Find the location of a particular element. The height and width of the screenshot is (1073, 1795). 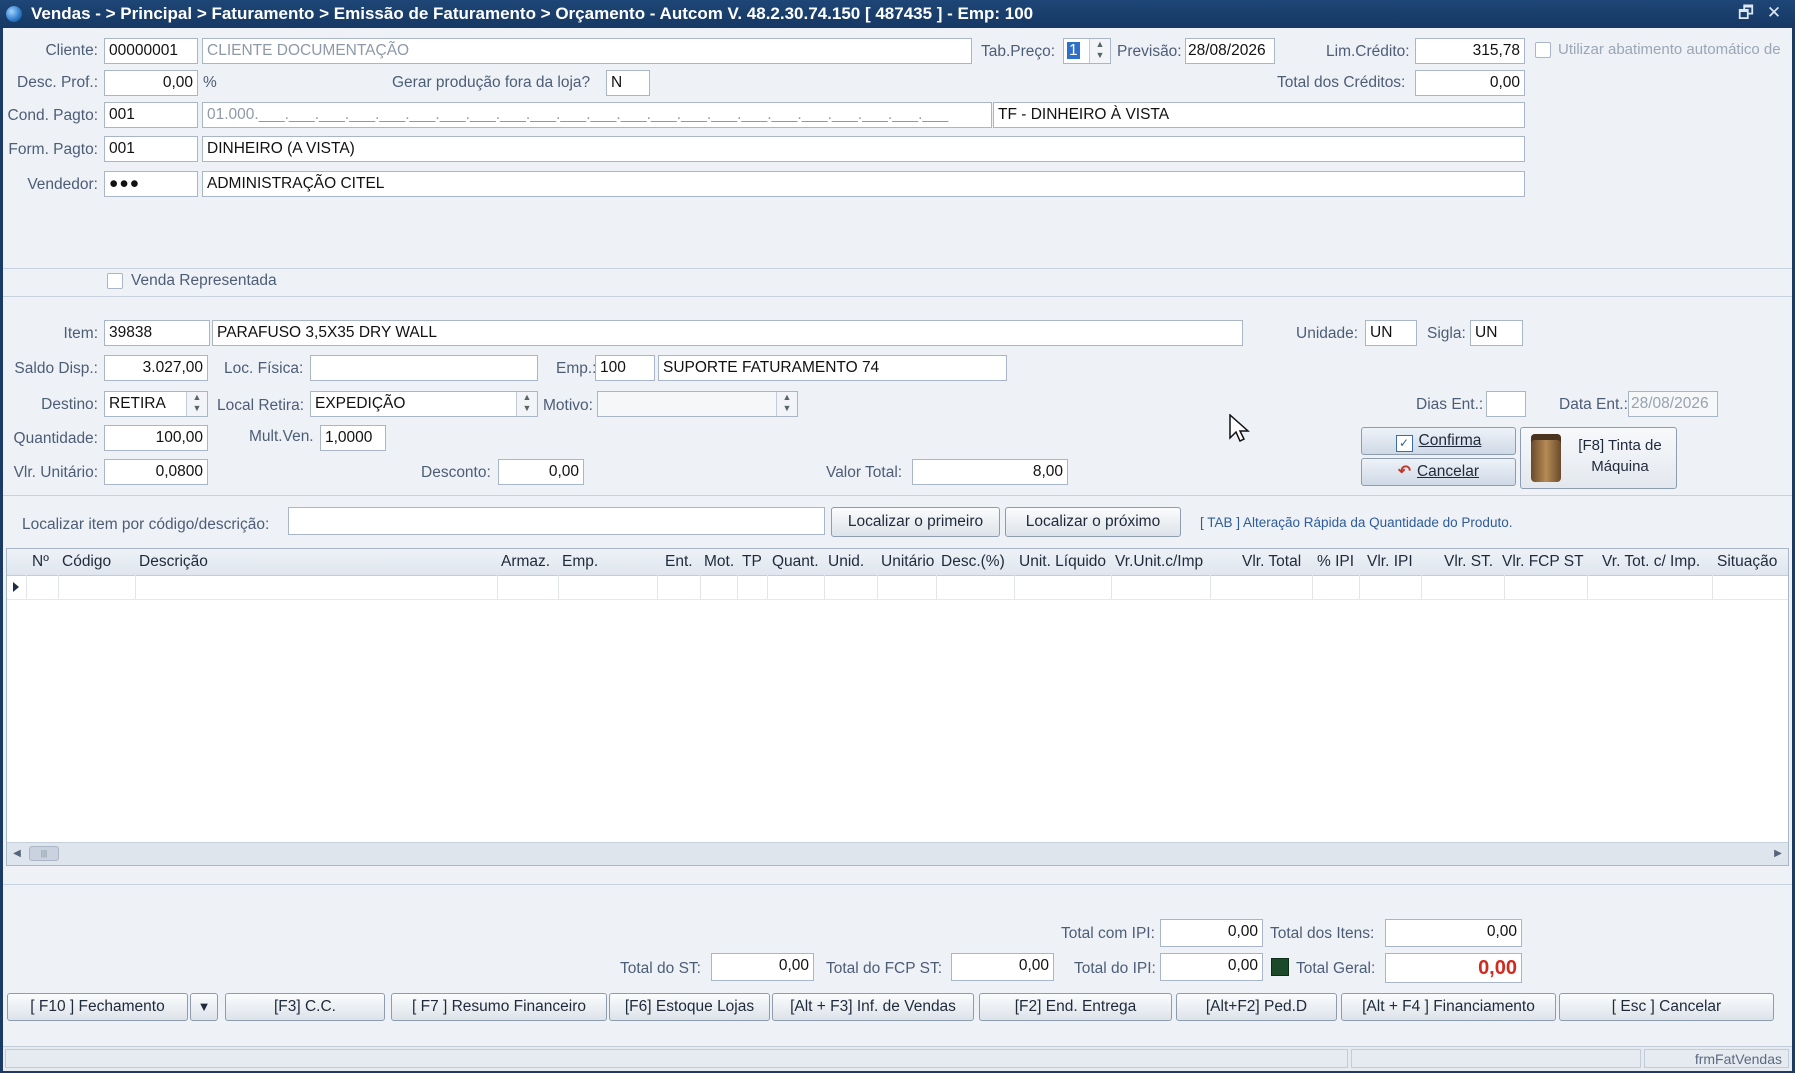

localizar-primeiro-button: Localizar o primeiro is located at coordinates (915, 522).